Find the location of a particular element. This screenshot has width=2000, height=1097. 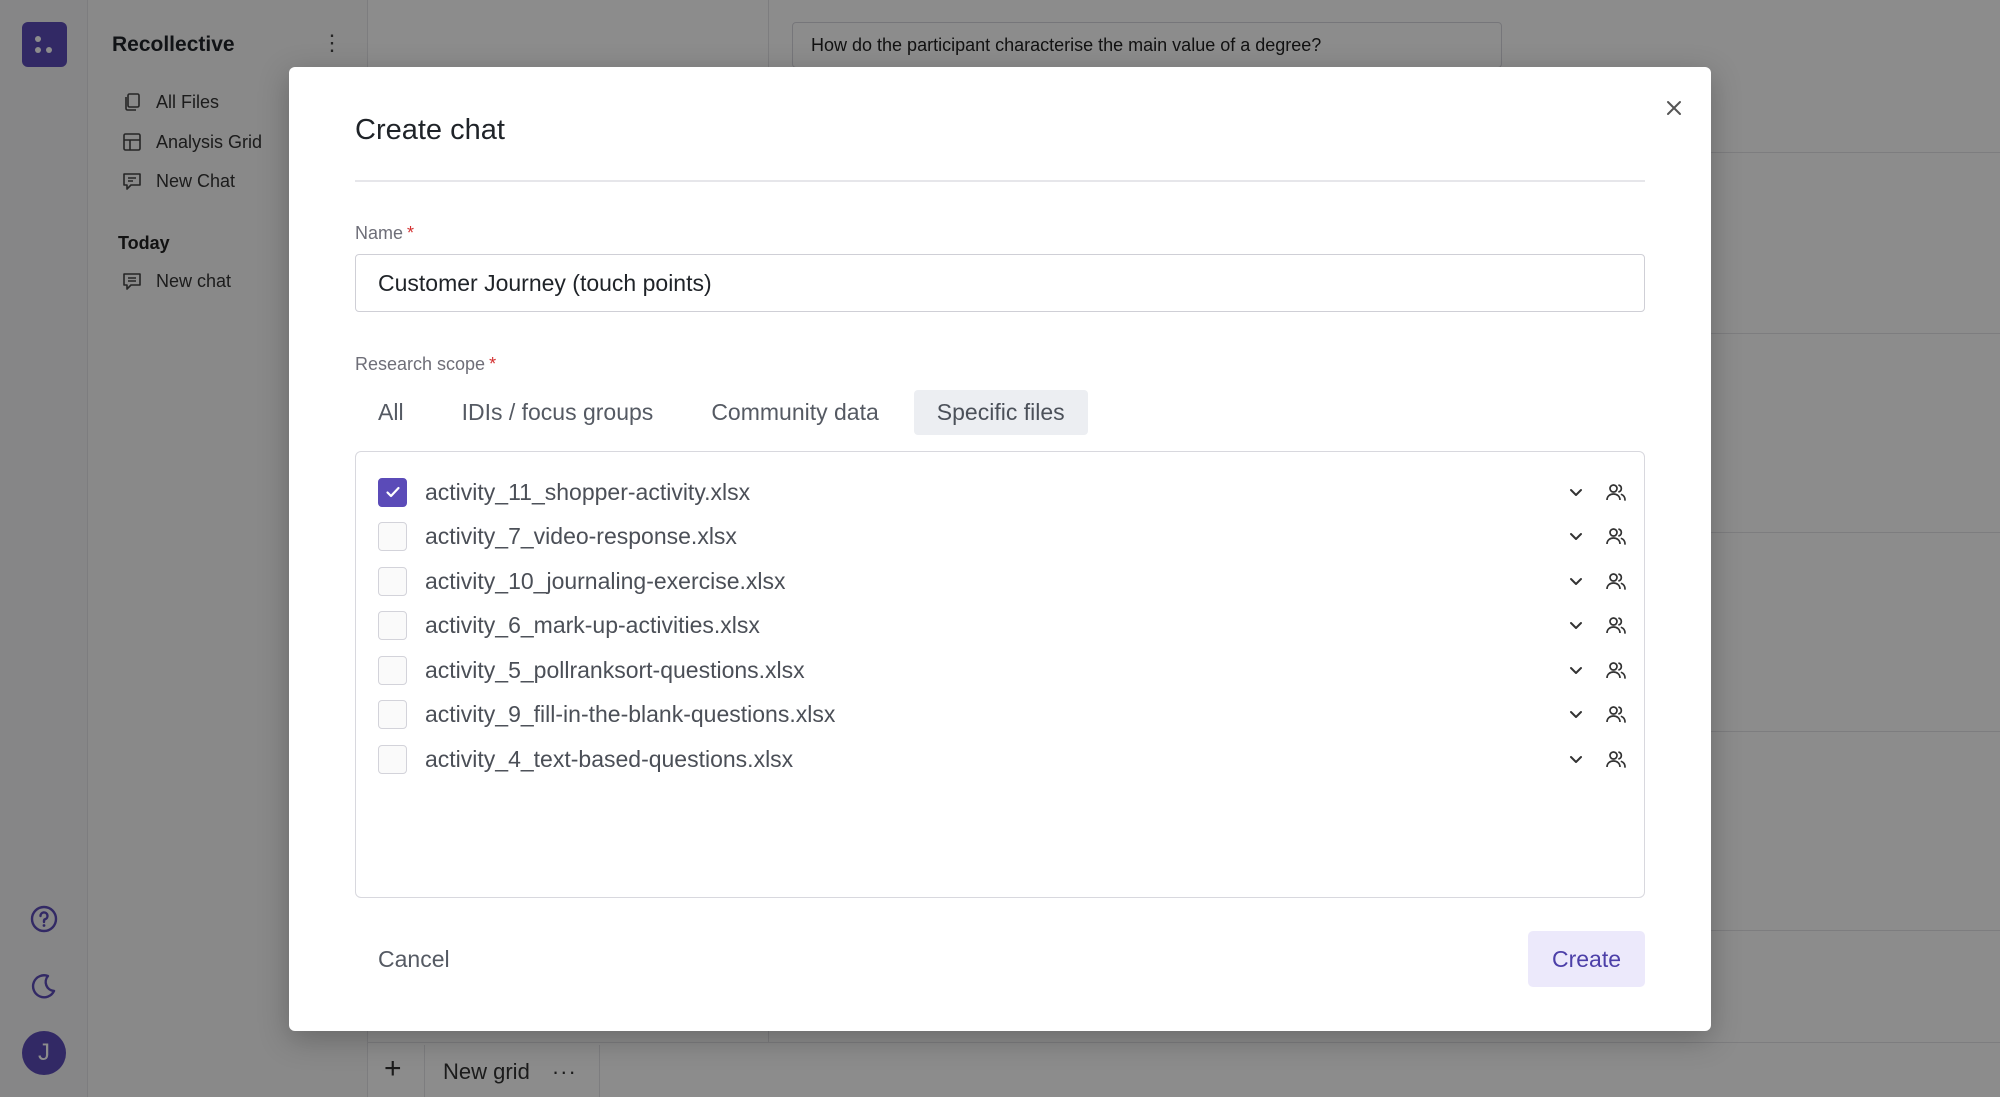

file-row: activity_6_mark-up-activities.xlsx is located at coordinates (1003, 625).